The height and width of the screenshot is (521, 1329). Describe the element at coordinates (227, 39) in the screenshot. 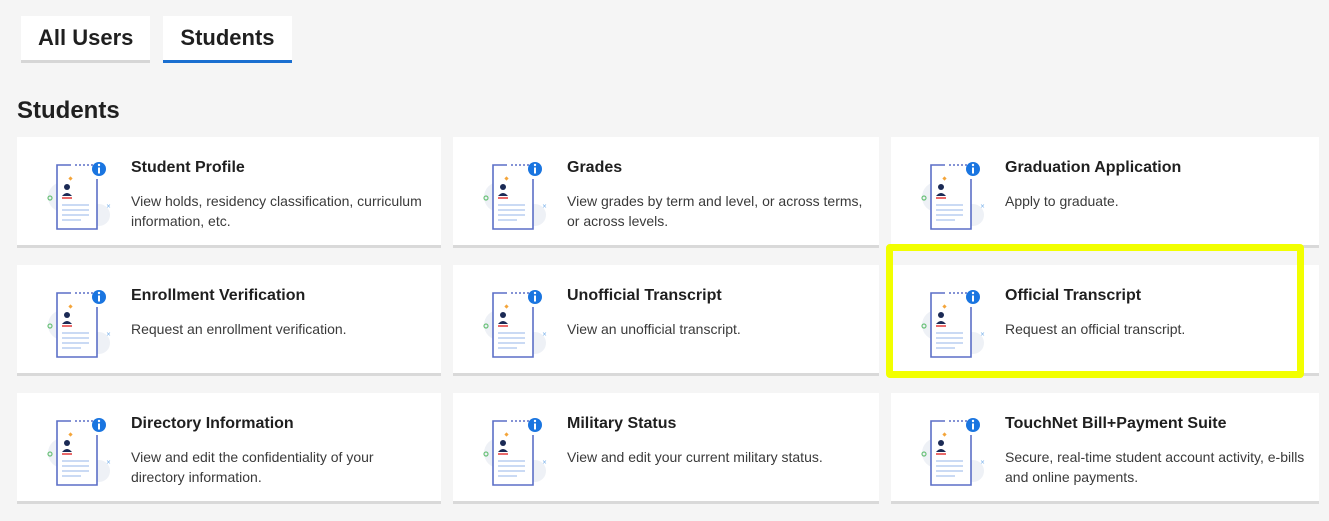

I see `tab-students: Students` at that location.